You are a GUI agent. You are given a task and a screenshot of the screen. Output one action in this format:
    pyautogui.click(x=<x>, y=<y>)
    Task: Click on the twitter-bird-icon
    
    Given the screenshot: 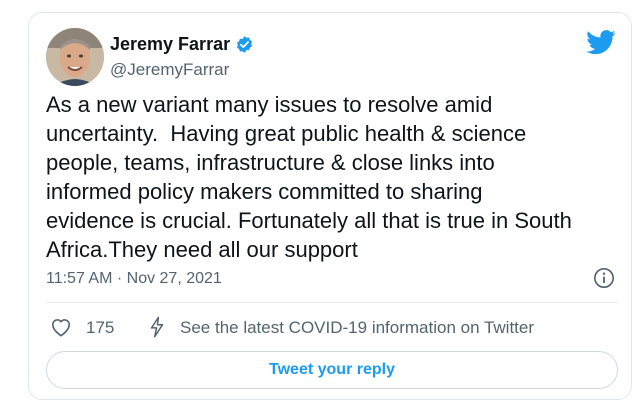 What is the action you would take?
    pyautogui.click(x=601, y=42)
    